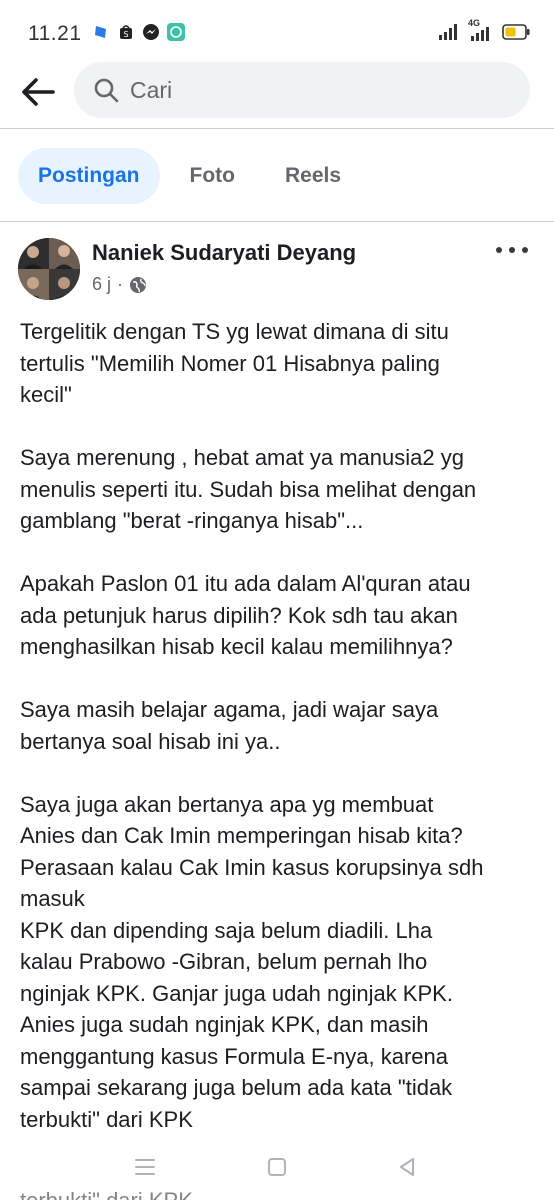 The image size is (554, 1200). Describe the element at coordinates (277, 128) in the screenshot. I see `header-divider` at that location.